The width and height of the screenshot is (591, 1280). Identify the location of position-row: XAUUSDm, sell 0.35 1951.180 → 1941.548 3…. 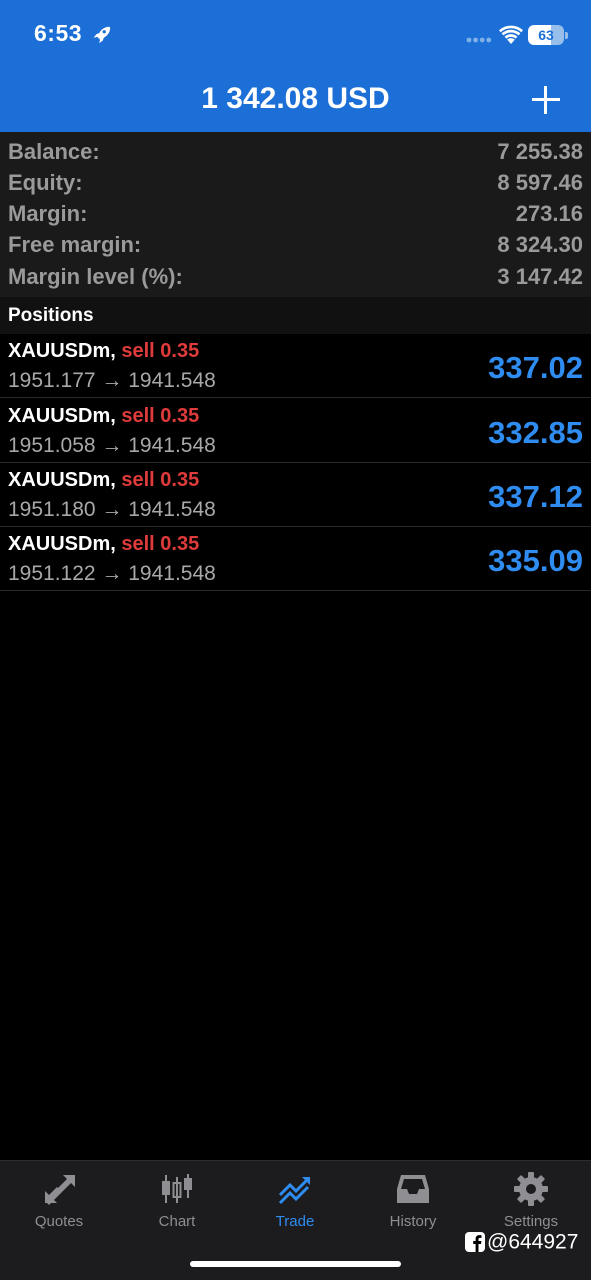
(295, 495).